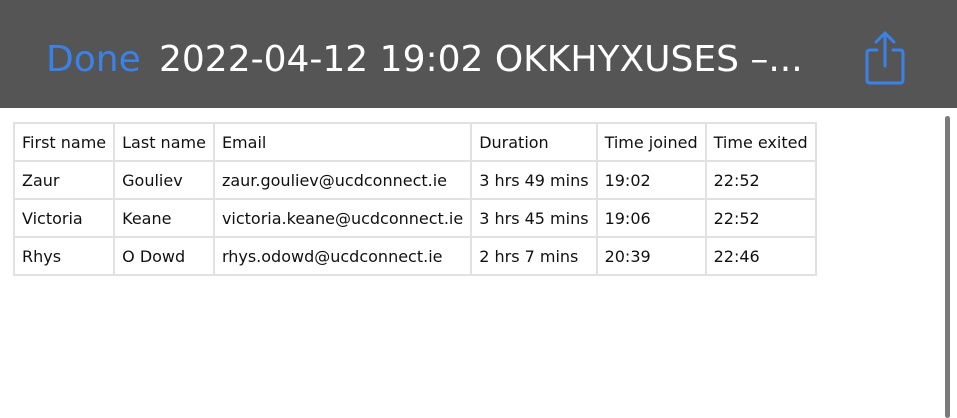 The height and width of the screenshot is (418, 957). Describe the element at coordinates (164, 218) in the screenshot. I see `cell-last-name: Keane` at that location.